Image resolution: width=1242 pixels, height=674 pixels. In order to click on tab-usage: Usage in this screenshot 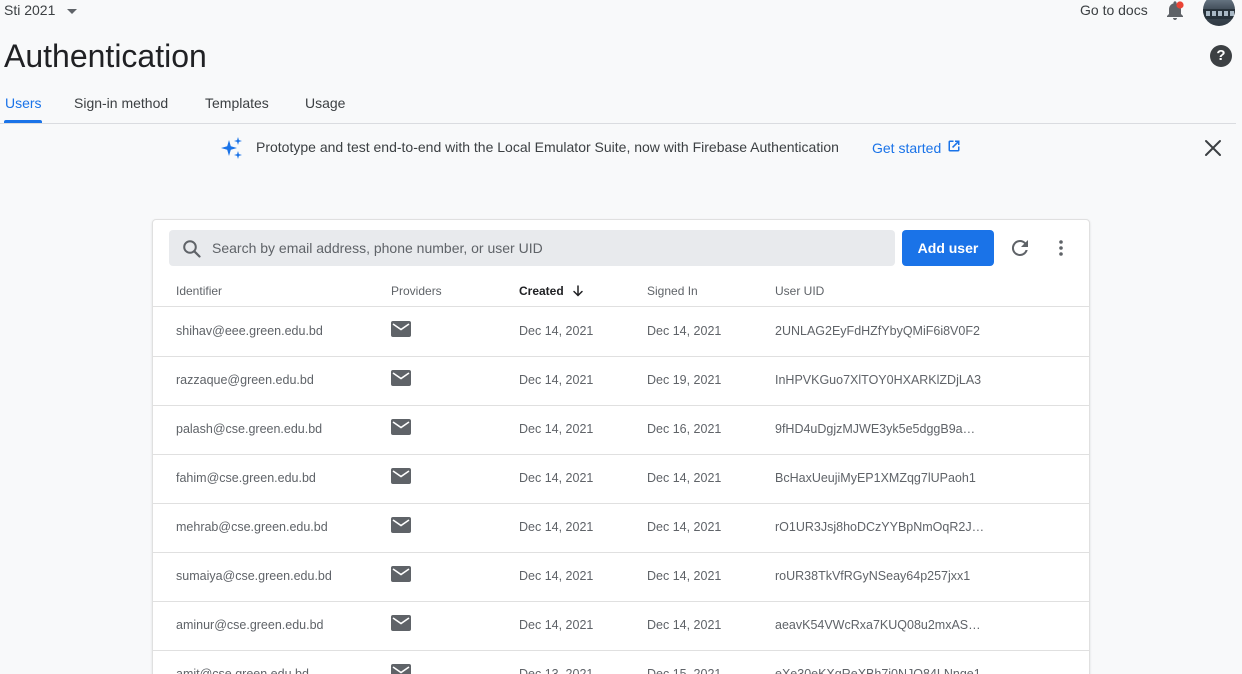, I will do `click(325, 103)`.